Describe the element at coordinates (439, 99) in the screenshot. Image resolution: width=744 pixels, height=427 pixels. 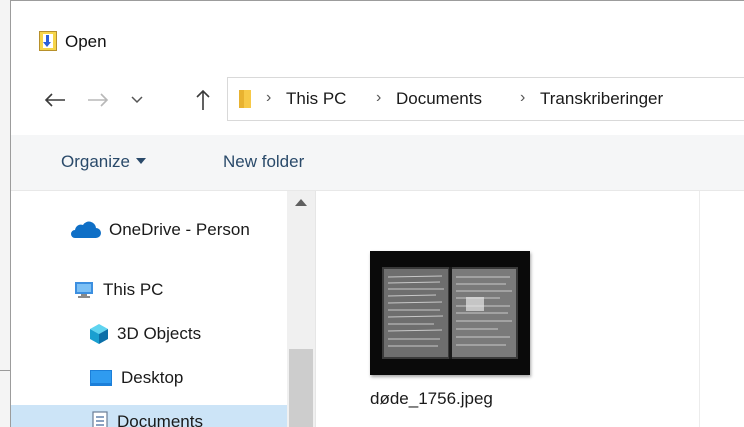
I see `breadcrumb-documents: Documents` at that location.